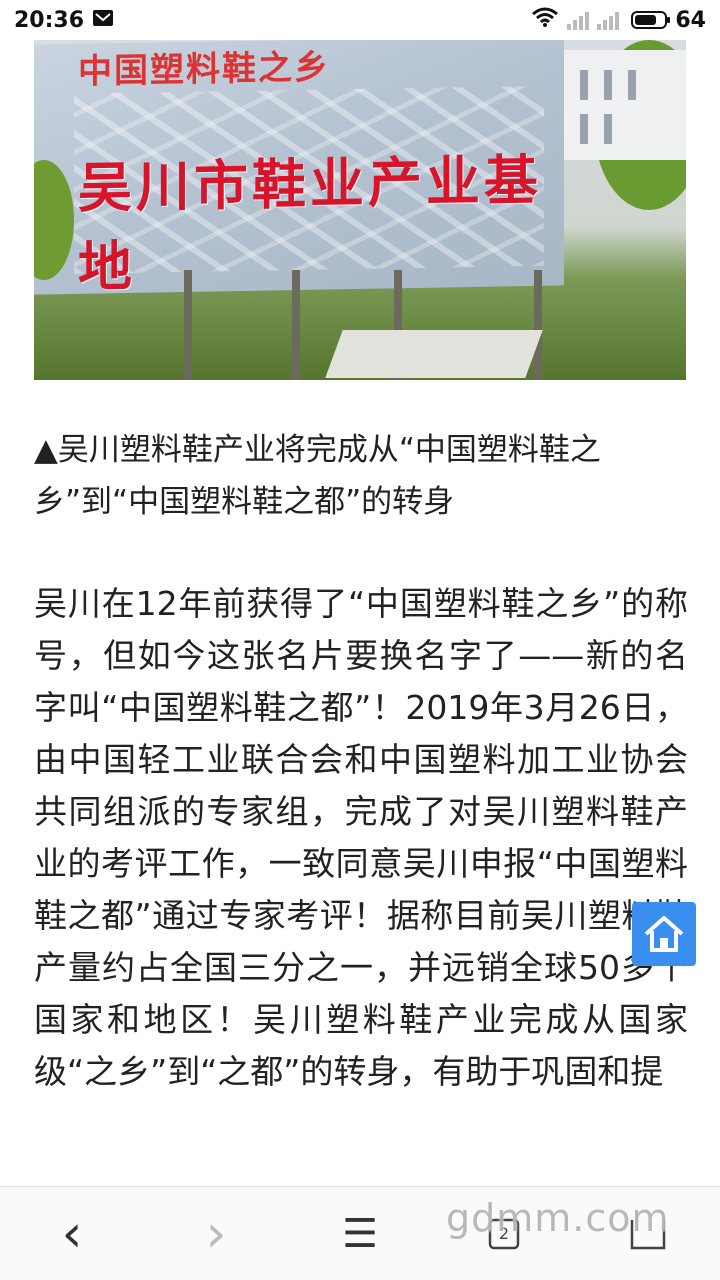  I want to click on billboard-big-text: 吴川市鞋业产业基地, so click(310, 223).